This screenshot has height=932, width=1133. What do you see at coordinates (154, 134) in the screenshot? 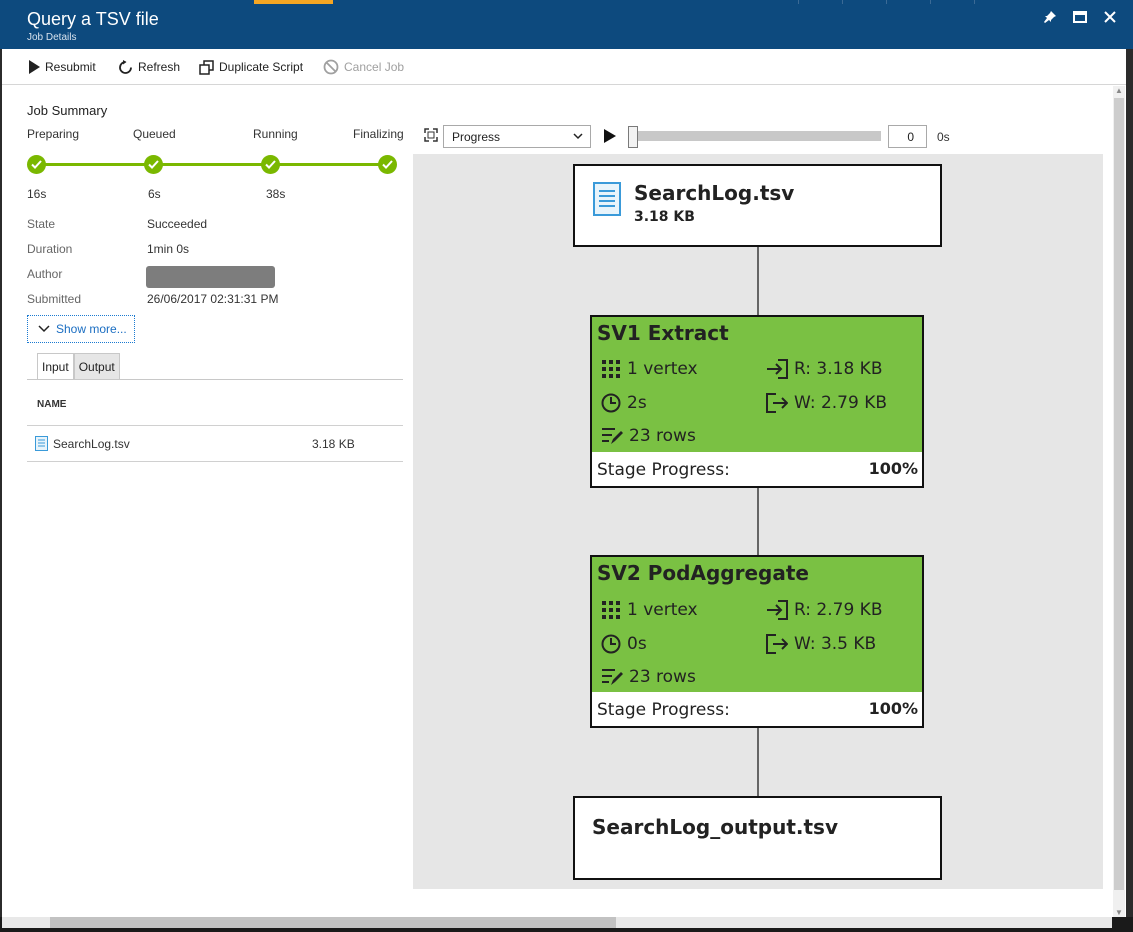
I see `stage-label-queued: Queued` at bounding box center [154, 134].